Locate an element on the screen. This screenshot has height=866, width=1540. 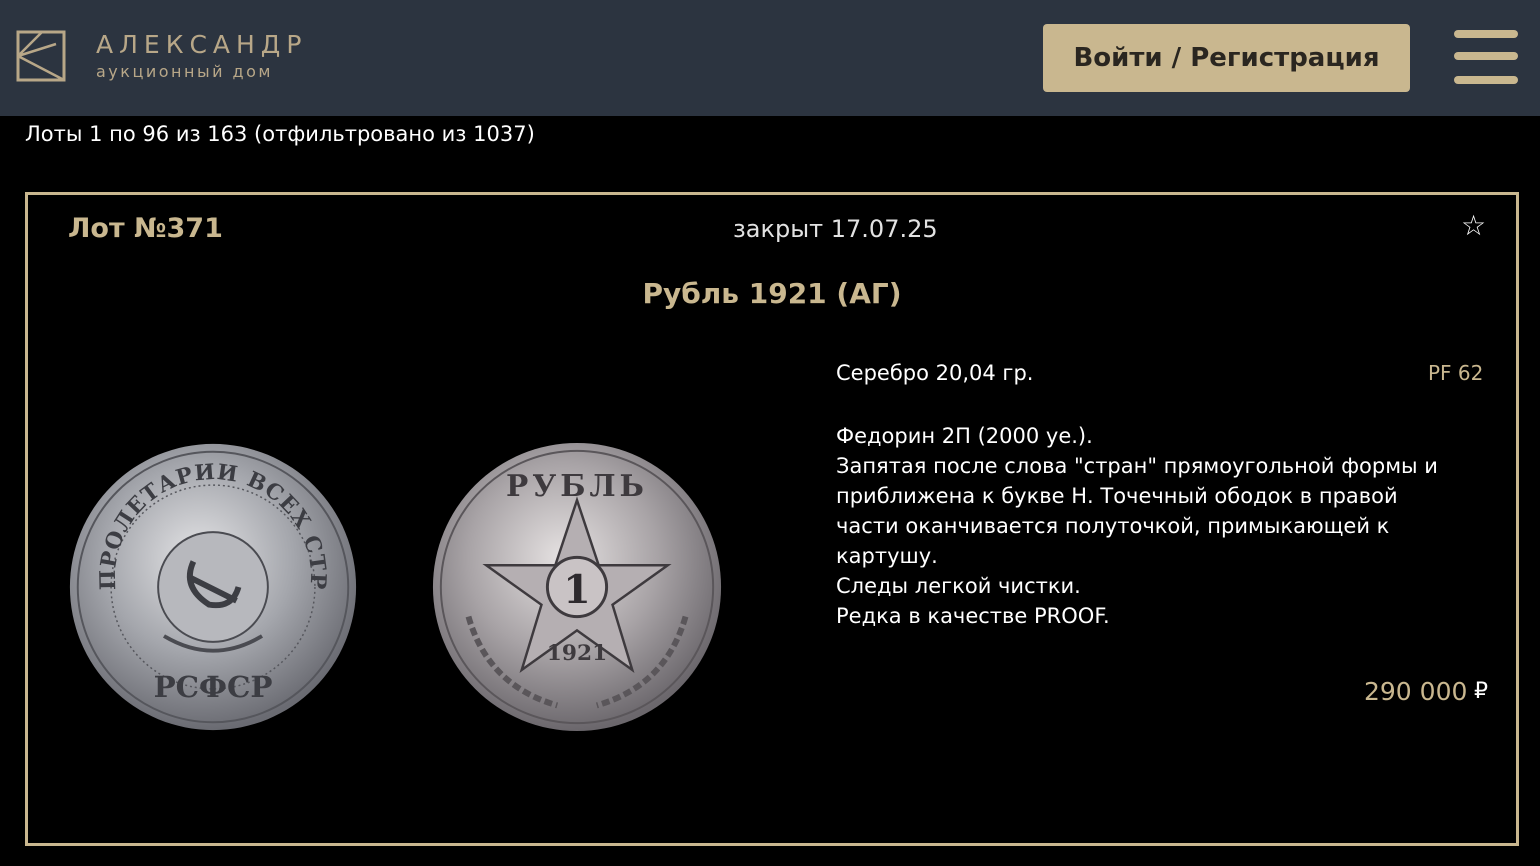
hamburger-menu-icon is located at coordinates (1487, 58).